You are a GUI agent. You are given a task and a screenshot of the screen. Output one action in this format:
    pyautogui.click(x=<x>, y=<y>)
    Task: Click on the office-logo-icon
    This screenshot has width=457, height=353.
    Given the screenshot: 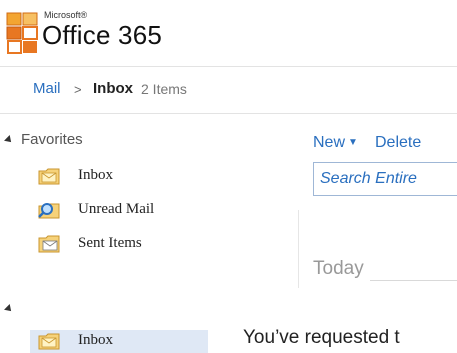 What is the action you would take?
    pyautogui.click(x=22, y=33)
    